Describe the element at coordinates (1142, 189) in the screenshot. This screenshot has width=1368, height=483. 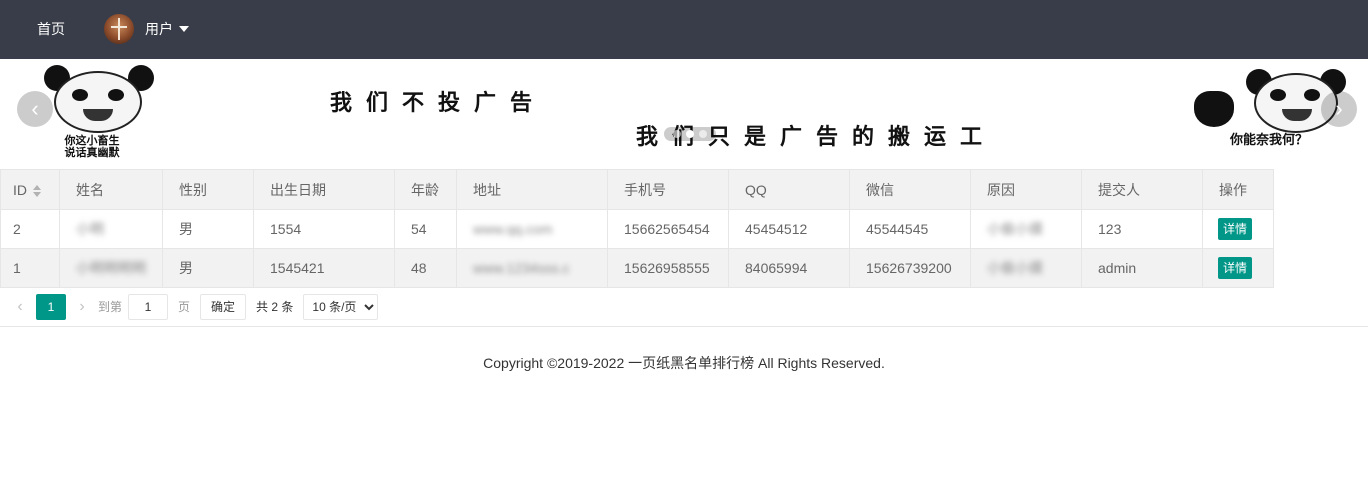
I see `col-header-submitter: 提交人` at that location.